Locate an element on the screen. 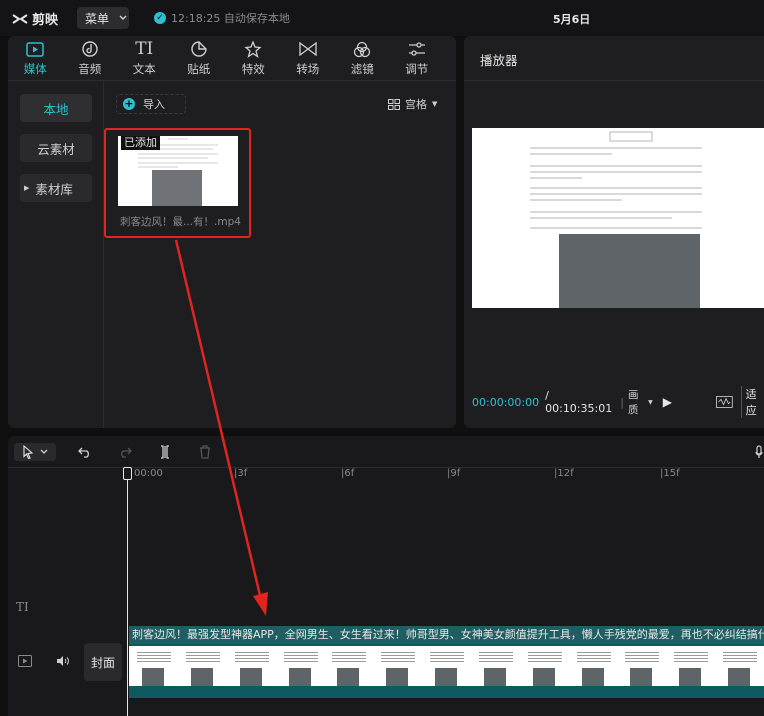  tab-bar: 媒体 音频 TI 文本 贴纸 特效 转场 滤镜 调节 is located at coordinates (232, 58).